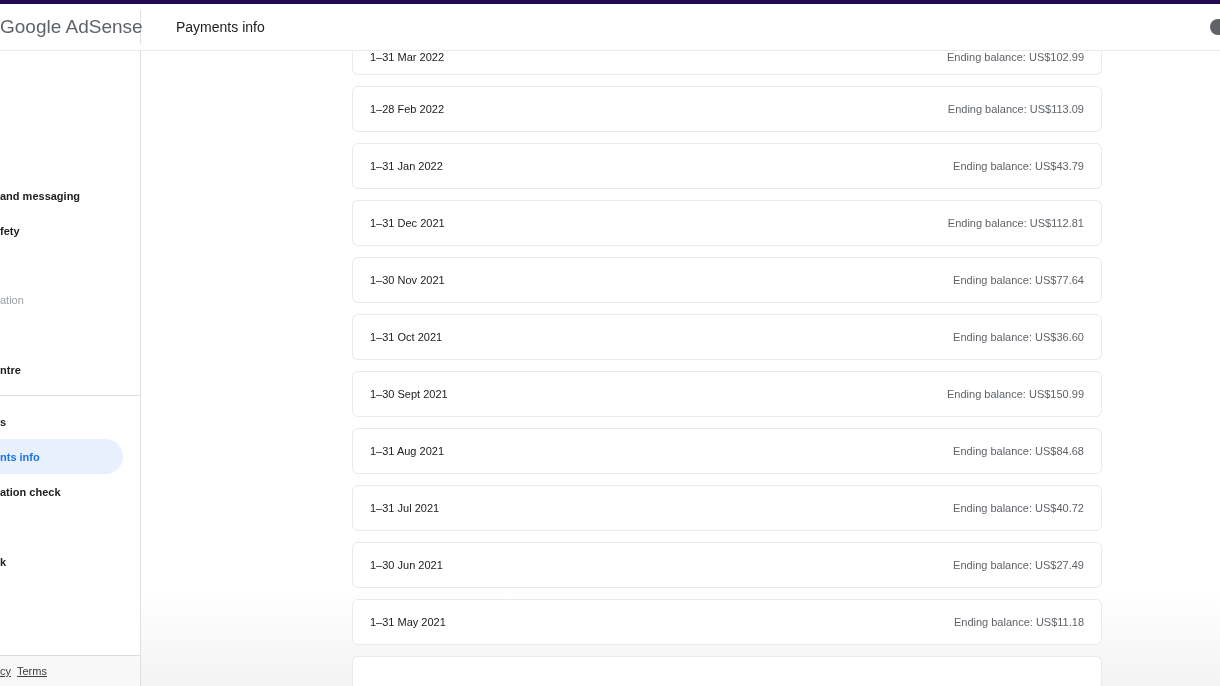 Image resolution: width=1220 pixels, height=686 pixels. What do you see at coordinates (1015, 109) in the screenshot?
I see `ending-balance: Ending balance: US$113.09` at bounding box center [1015, 109].